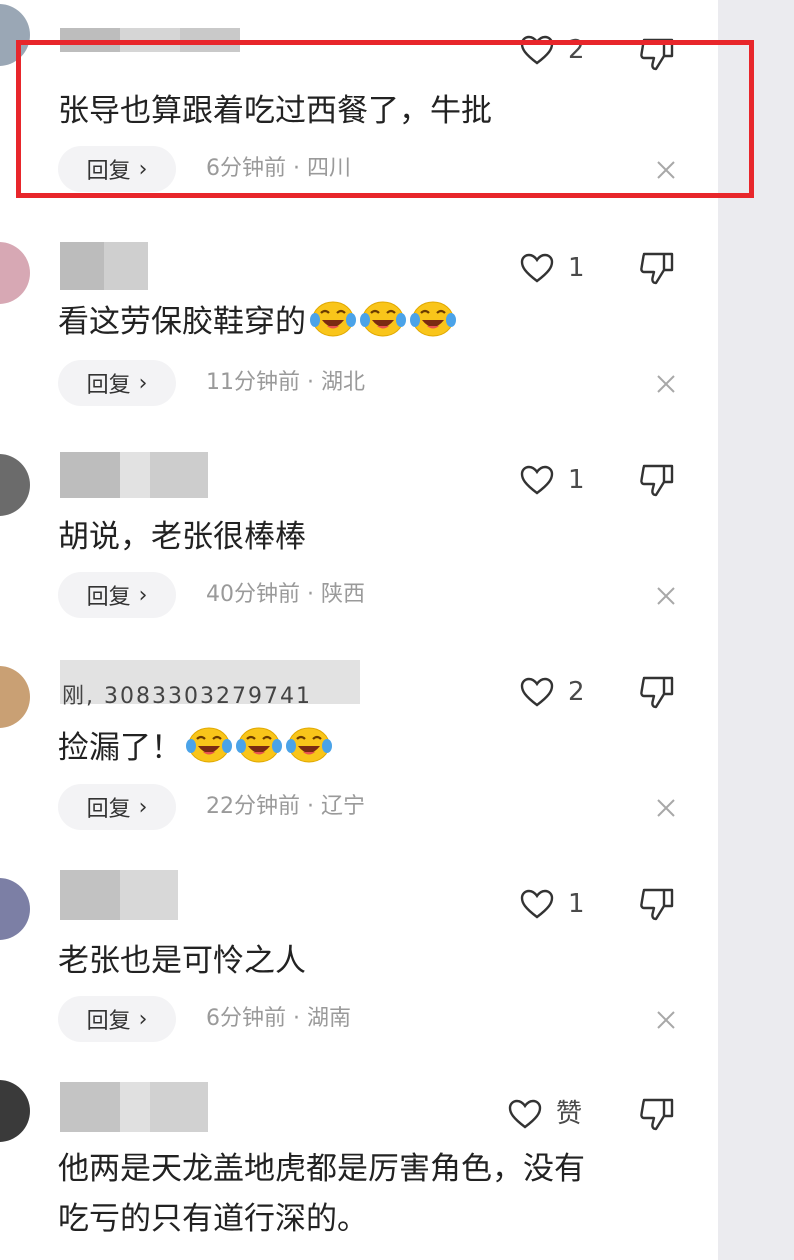  Describe the element at coordinates (359, 756) in the screenshot. I see `comment-item: 刚, 3083303279741 2 捡漏了！ 回复 › 22分钟前 · 辽宁` at that location.